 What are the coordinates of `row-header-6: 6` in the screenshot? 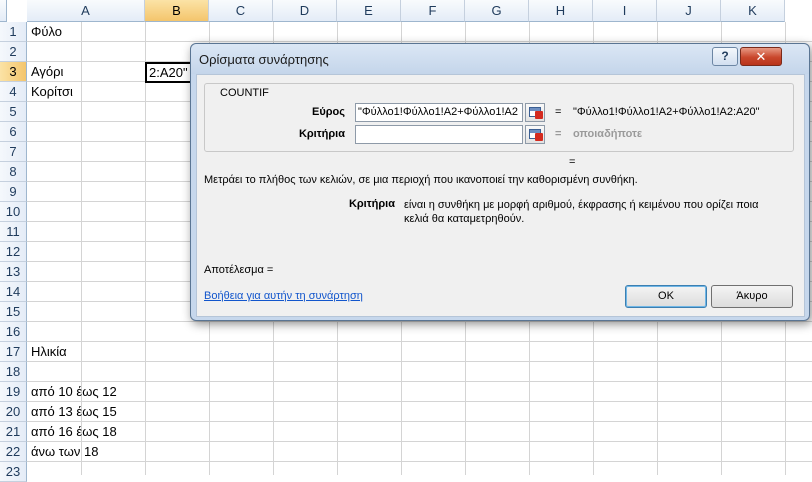 It's located at (13, 132).